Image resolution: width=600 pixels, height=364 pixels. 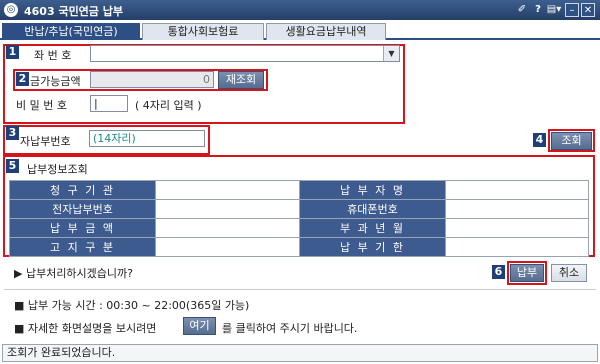 I want to click on table-row: 고 지 구 분 납 부 기 한, so click(x=299, y=247).